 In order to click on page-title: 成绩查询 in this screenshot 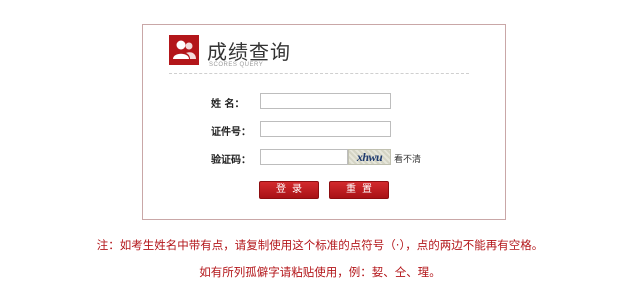, I will do `click(249, 52)`.